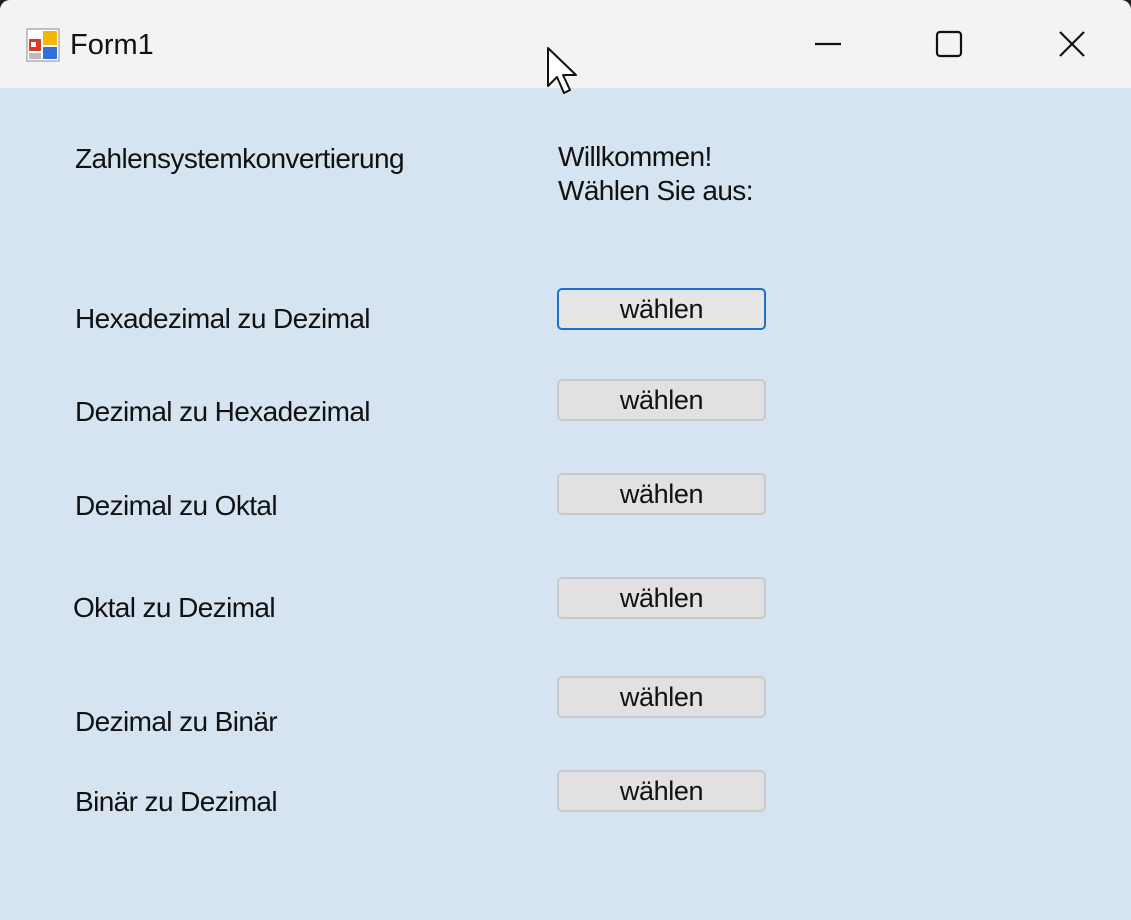 This screenshot has height=920, width=1131. I want to click on minimize-icon, so click(828, 44).